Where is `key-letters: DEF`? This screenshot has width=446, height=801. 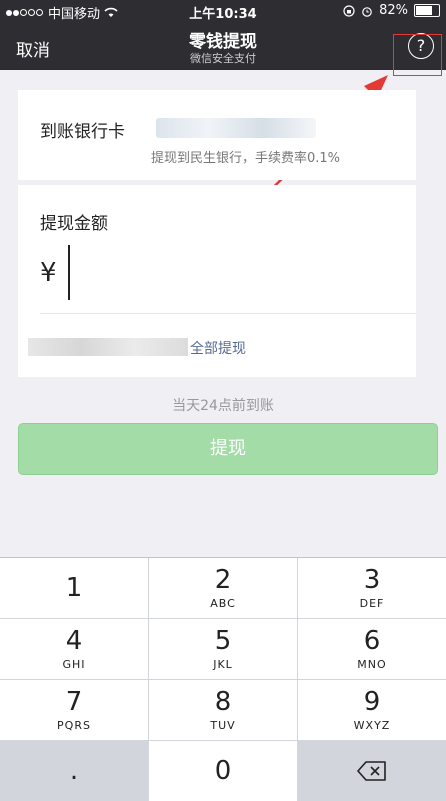
key-letters: DEF is located at coordinates (372, 603).